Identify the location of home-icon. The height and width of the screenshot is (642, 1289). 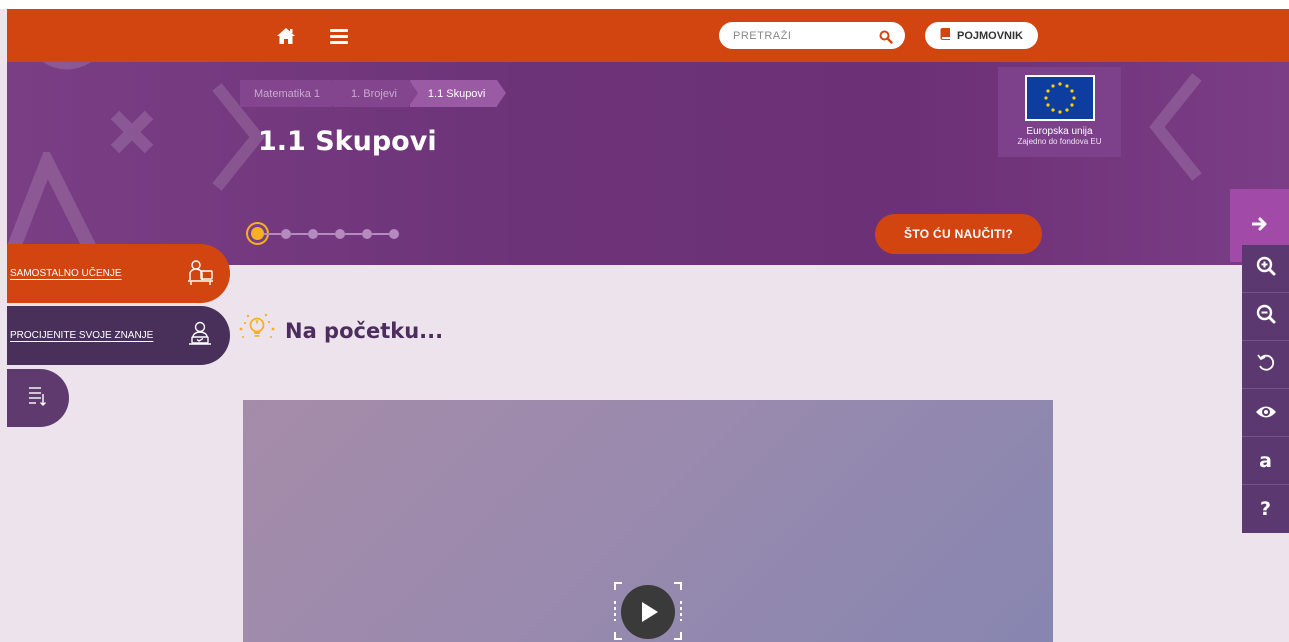
(286, 36).